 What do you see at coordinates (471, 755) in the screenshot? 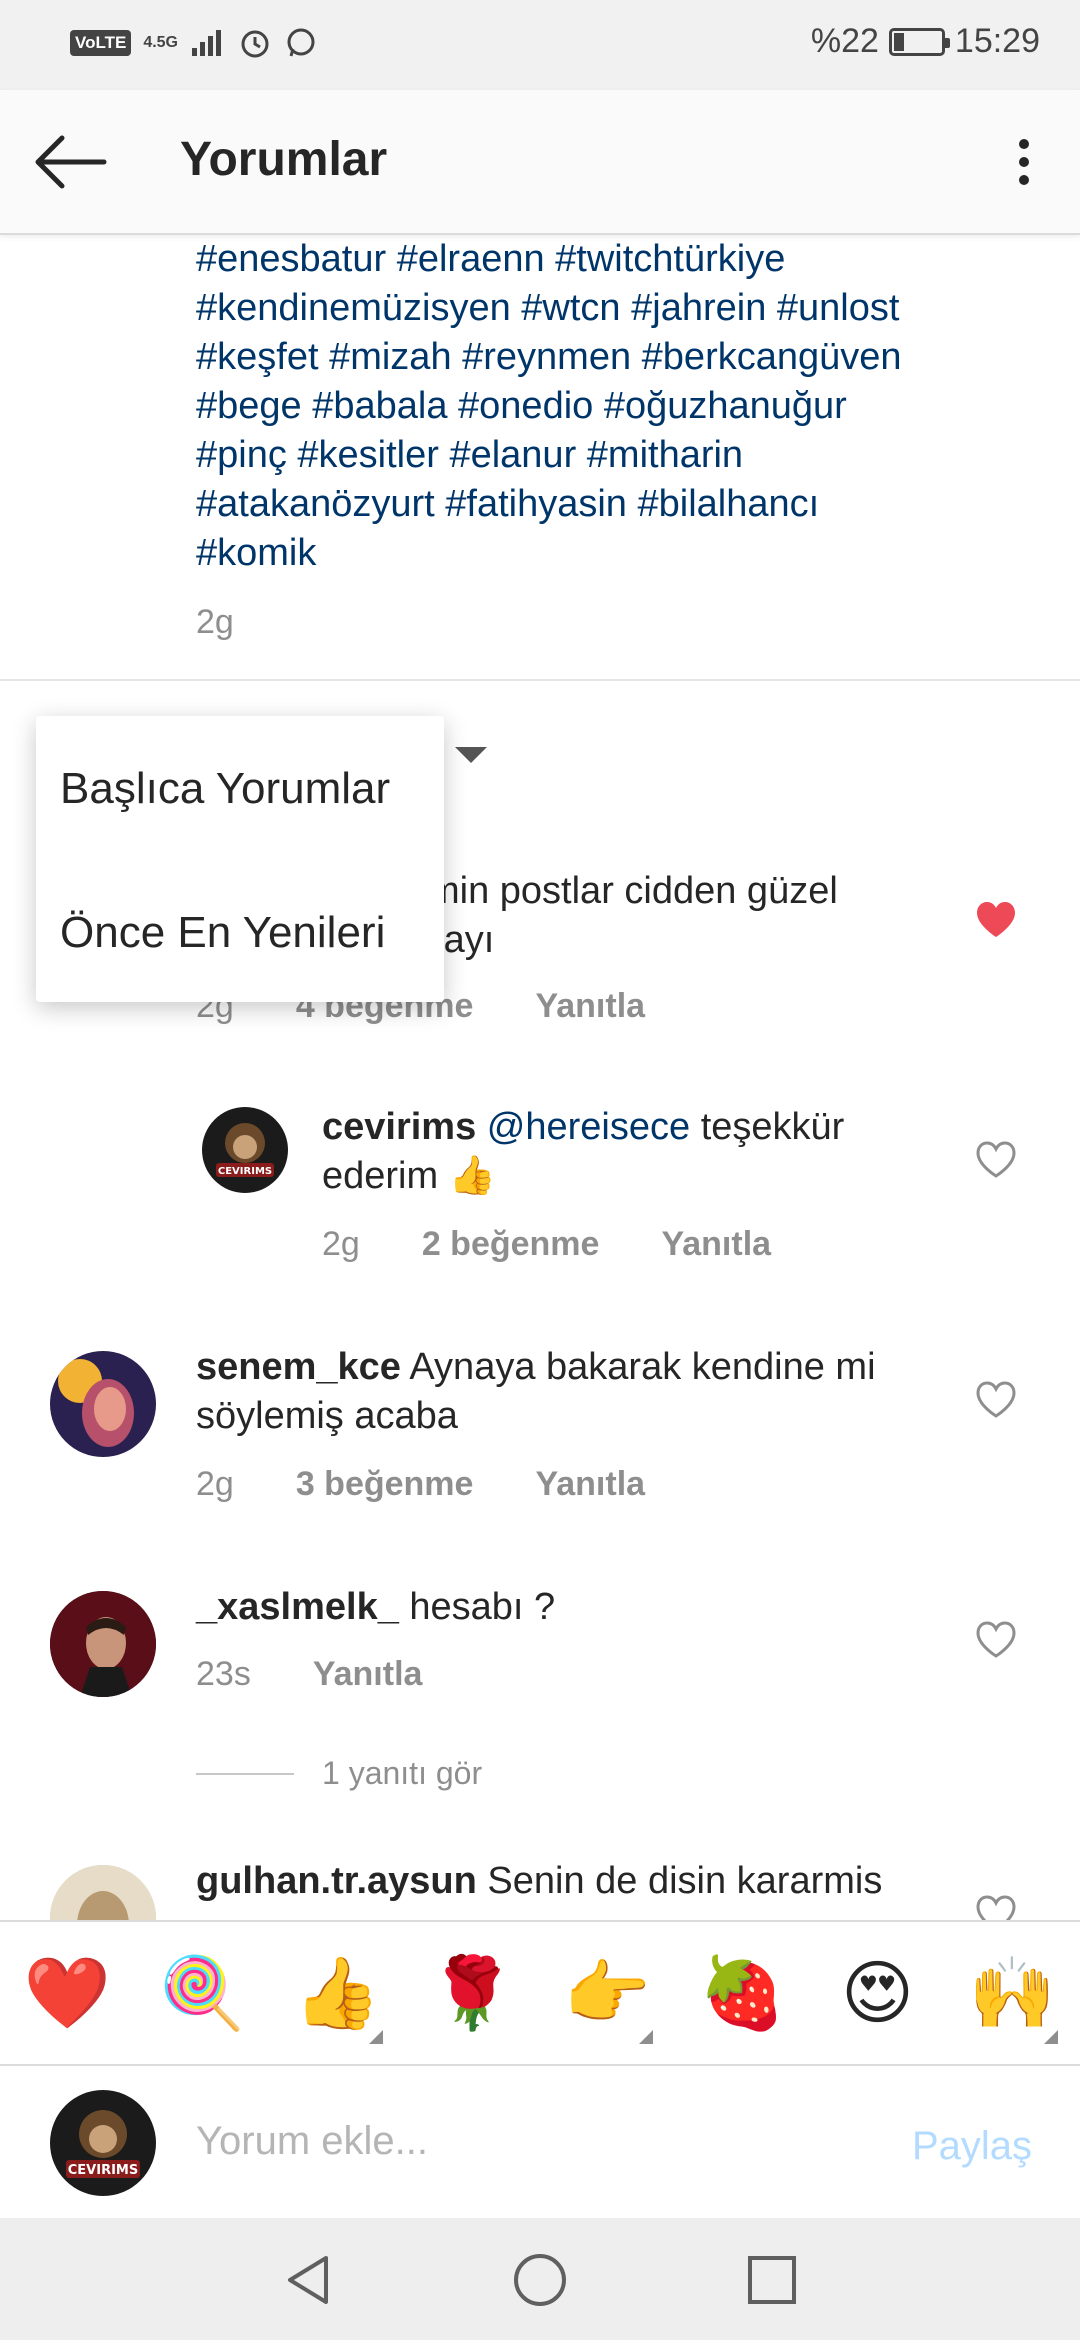
I see `chevron-down-icon` at bounding box center [471, 755].